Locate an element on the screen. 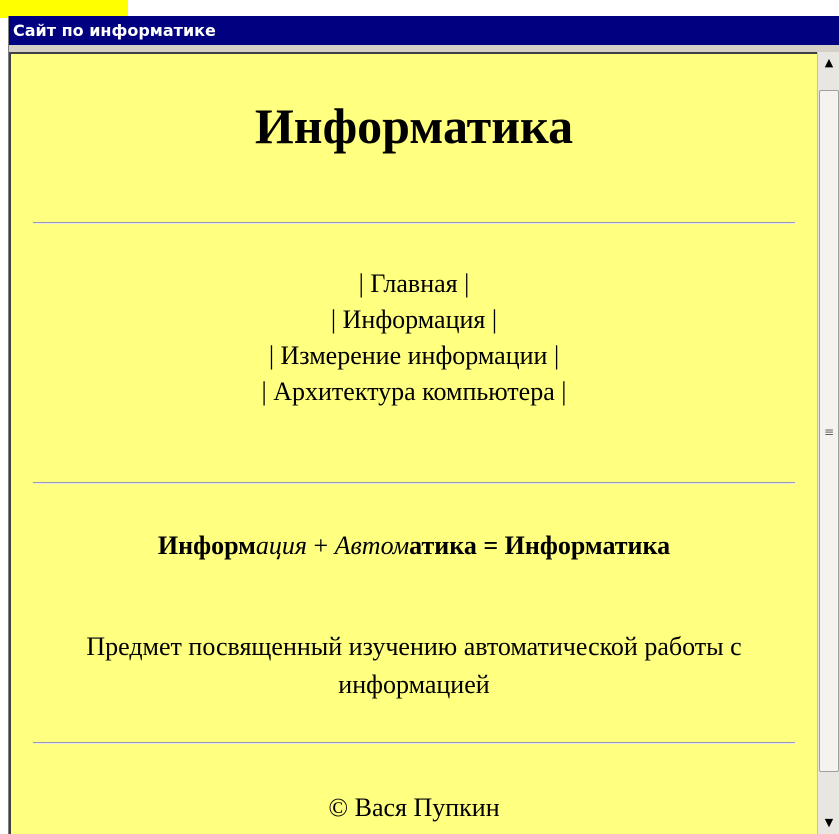 This screenshot has width=839, height=834. term-formula: Информация + Автоматика = Информатика is located at coordinates (414, 546).